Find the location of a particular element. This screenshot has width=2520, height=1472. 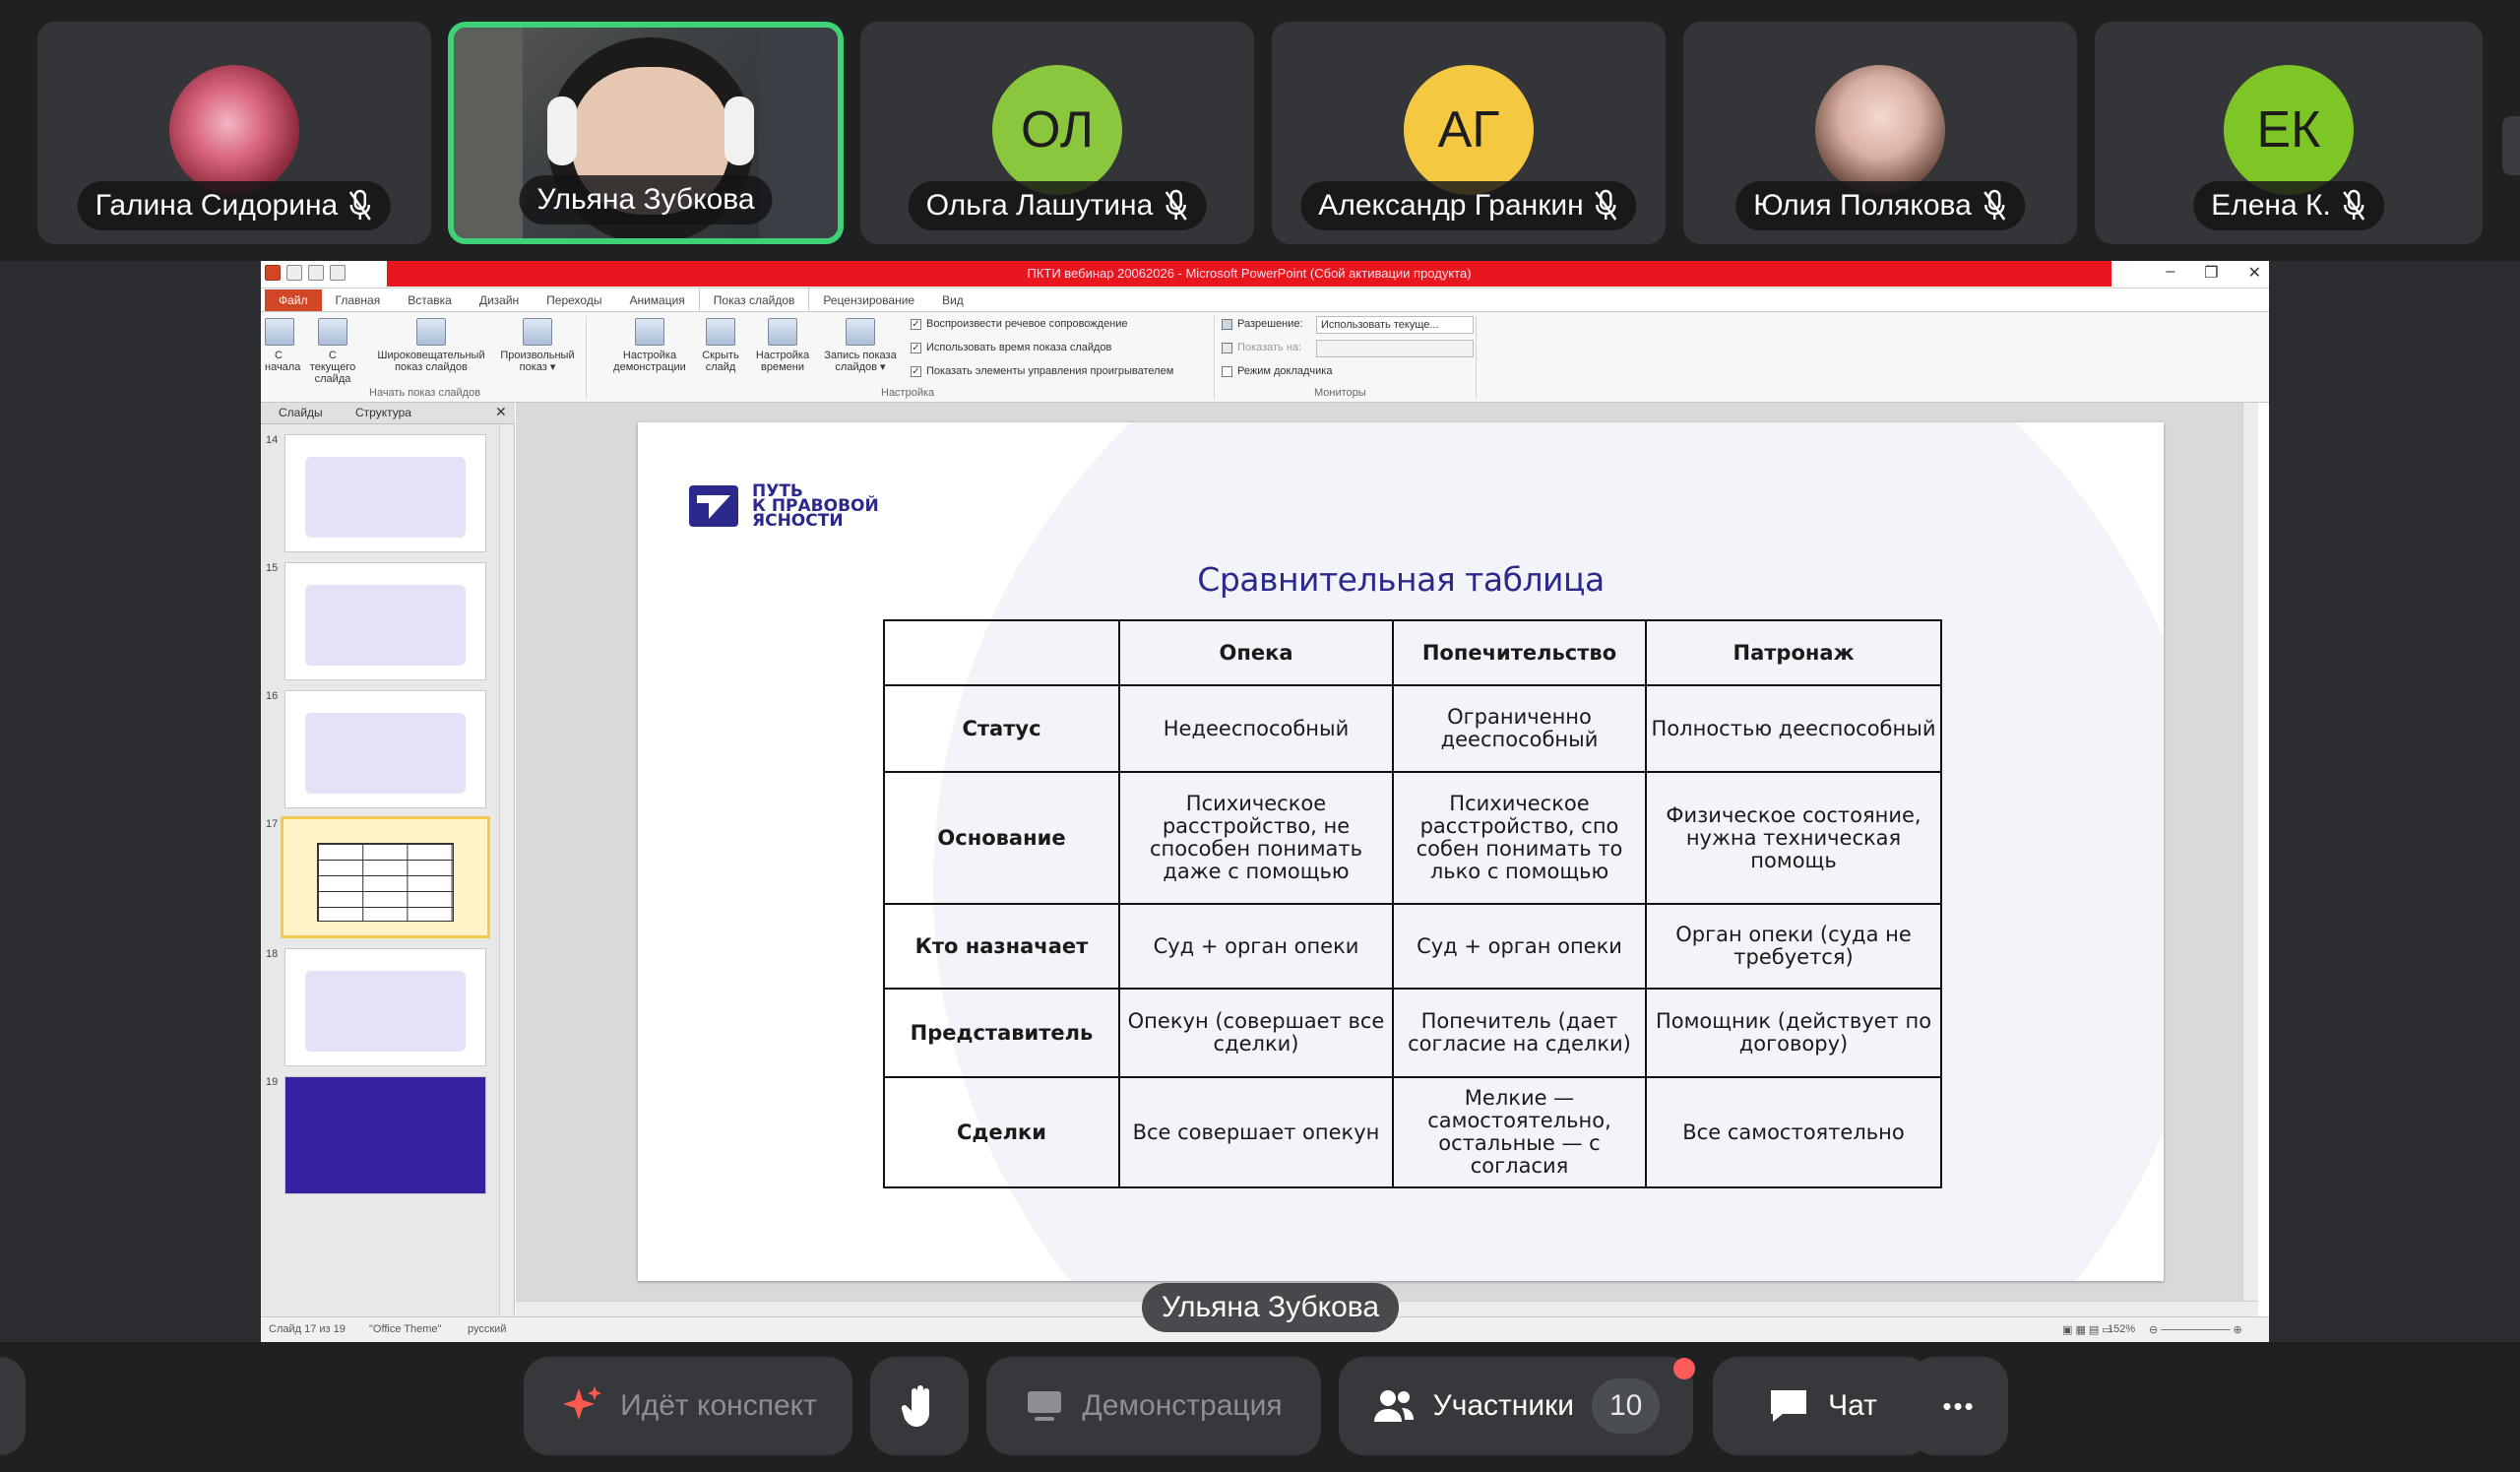

table-header-cell: Патронаж is located at coordinates (1793, 652).